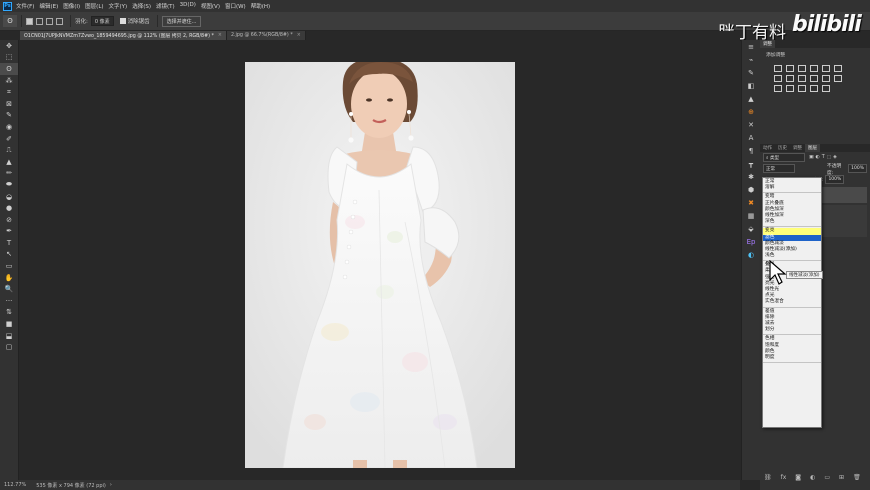  What do you see at coordinates (9, 92) in the screenshot?
I see `tool-icon: ⌗` at bounding box center [9, 92].